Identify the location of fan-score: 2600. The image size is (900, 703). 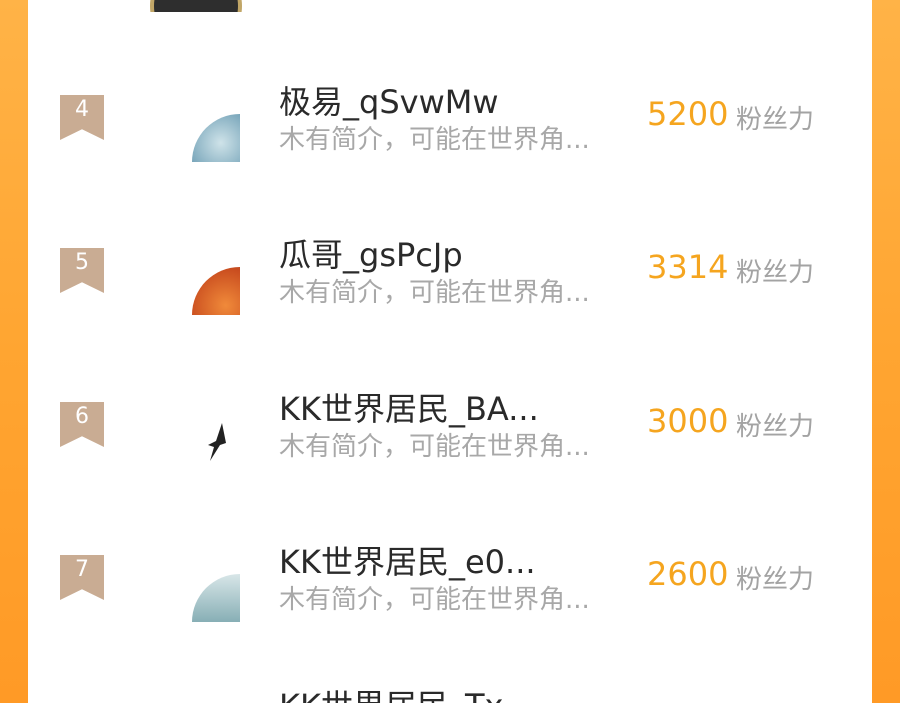
(688, 574).